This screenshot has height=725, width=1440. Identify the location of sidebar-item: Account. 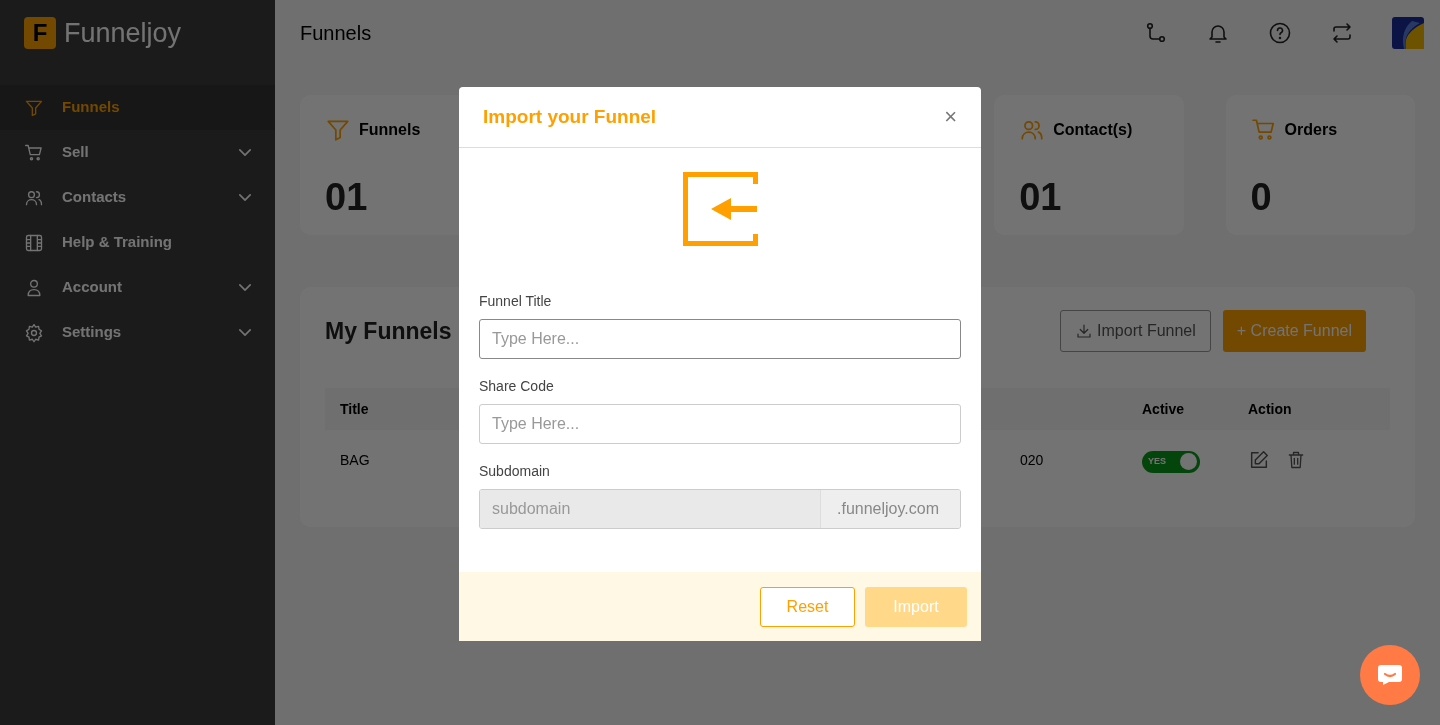
(137, 287).